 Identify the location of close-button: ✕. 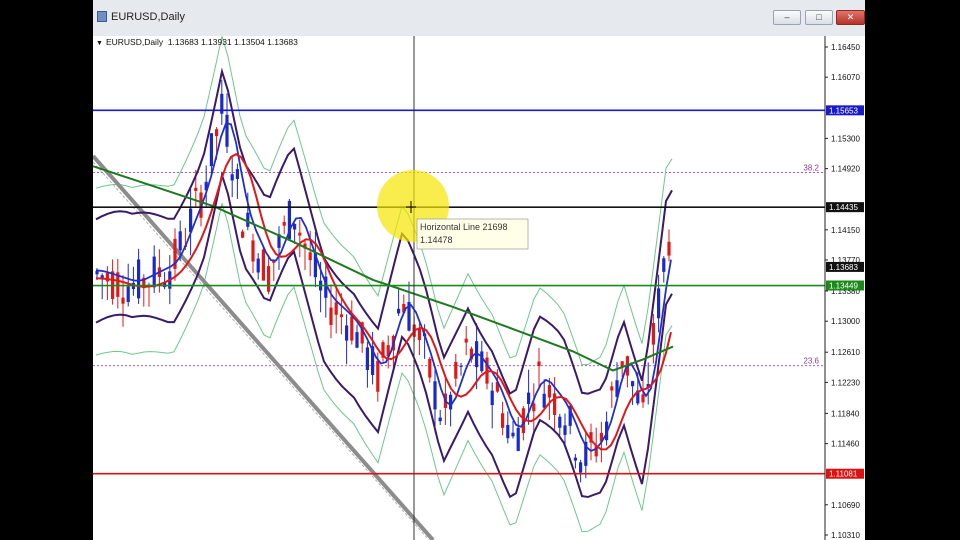
(850, 17).